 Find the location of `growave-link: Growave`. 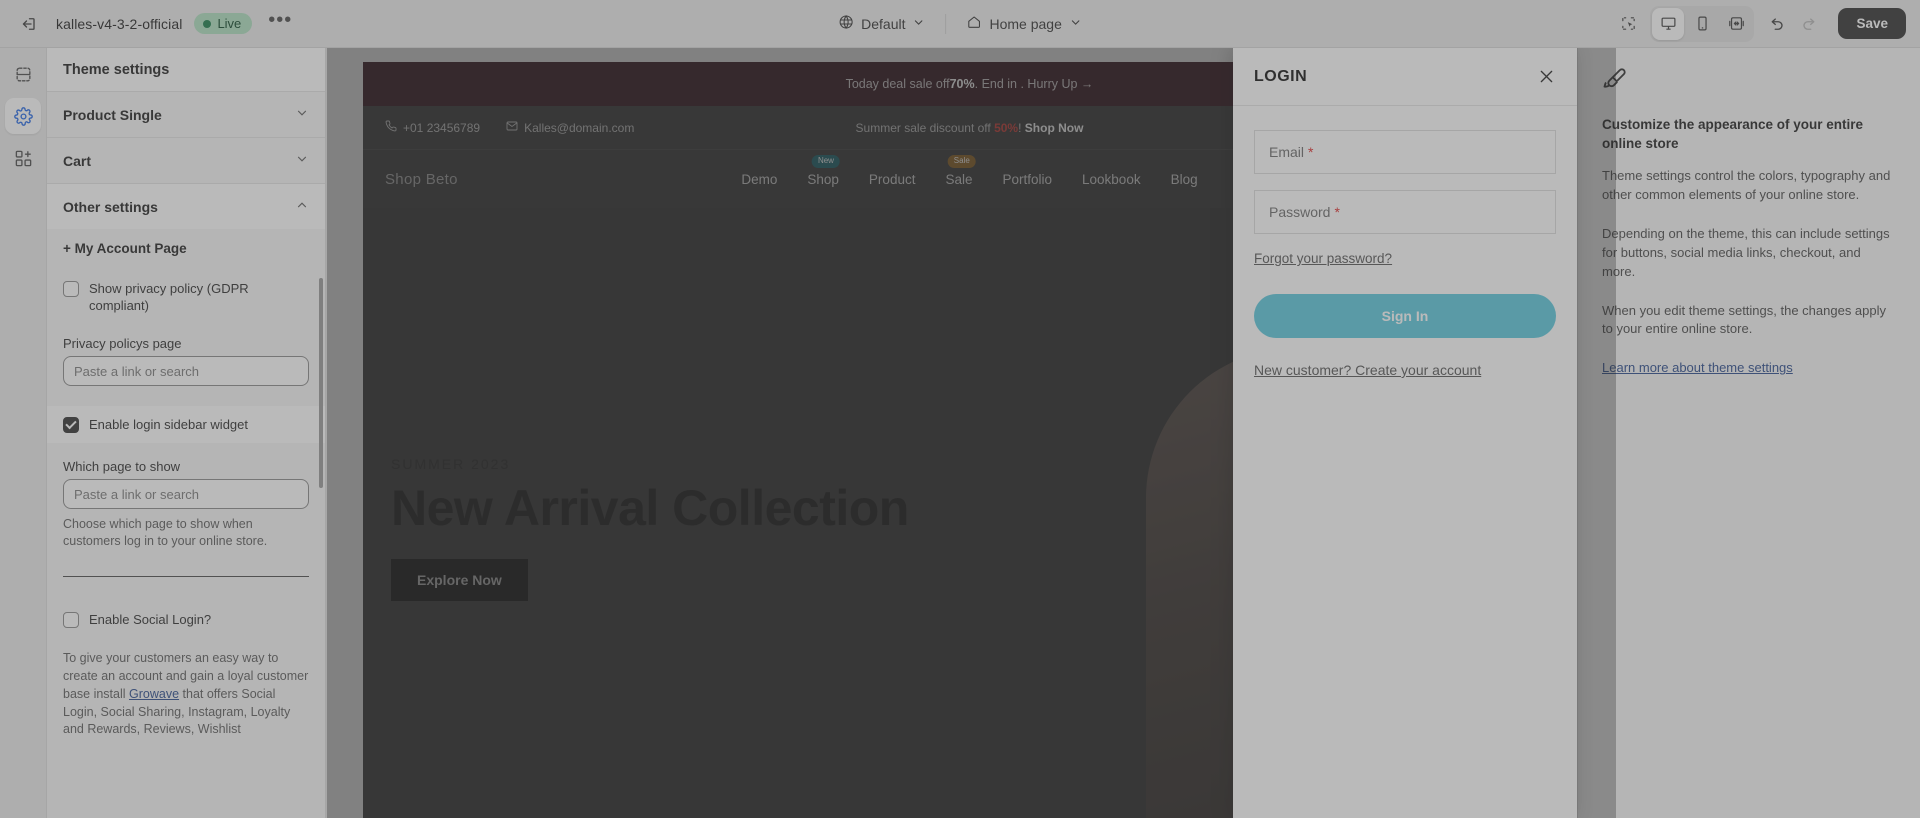

growave-link: Growave is located at coordinates (154, 694).